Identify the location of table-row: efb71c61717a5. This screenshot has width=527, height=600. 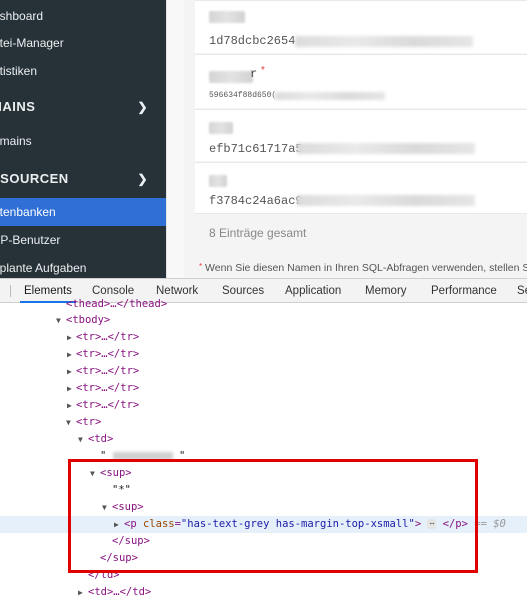
(361, 135).